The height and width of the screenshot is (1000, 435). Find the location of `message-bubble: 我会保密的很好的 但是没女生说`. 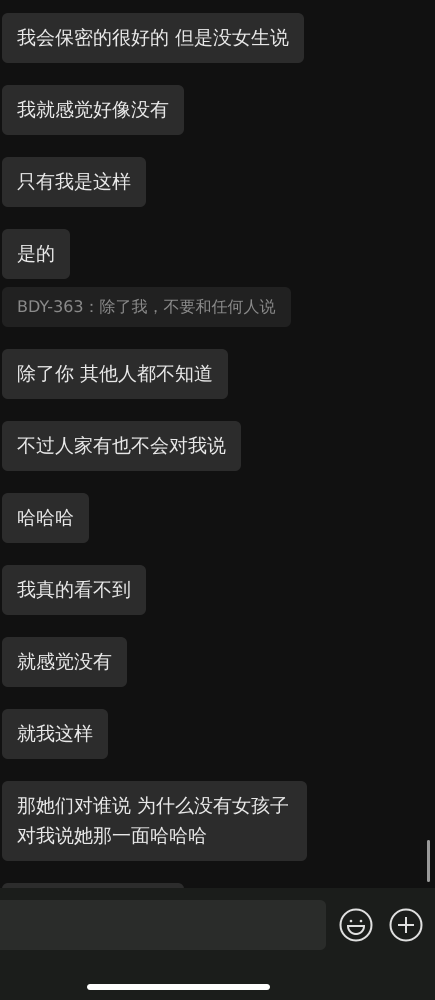

message-bubble: 我会保密的很好的 但是没女生说 is located at coordinates (153, 38).